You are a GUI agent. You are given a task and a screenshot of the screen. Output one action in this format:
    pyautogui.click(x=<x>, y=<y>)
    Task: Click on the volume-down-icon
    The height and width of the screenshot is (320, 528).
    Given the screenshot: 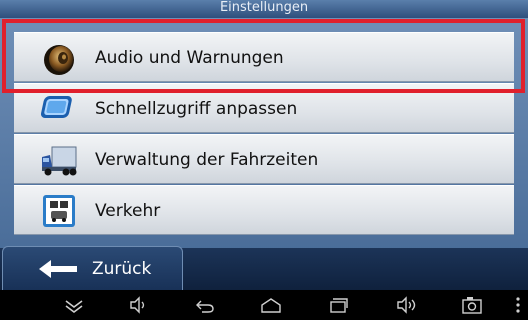 What is the action you would take?
    pyautogui.click(x=138, y=305)
    